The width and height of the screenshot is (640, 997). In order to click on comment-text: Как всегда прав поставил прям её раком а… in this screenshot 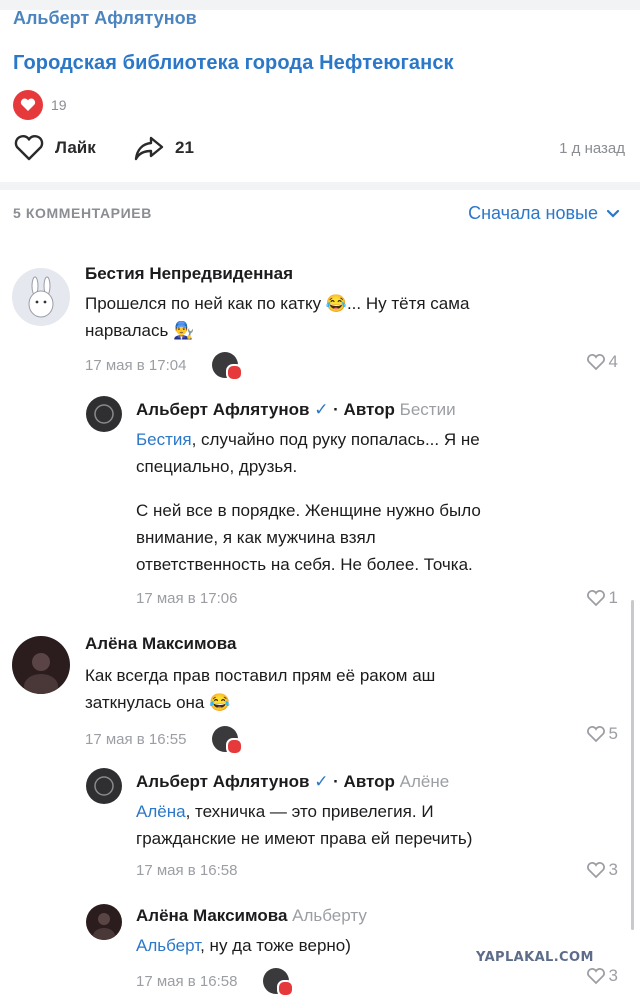, I will do `click(350, 689)`.